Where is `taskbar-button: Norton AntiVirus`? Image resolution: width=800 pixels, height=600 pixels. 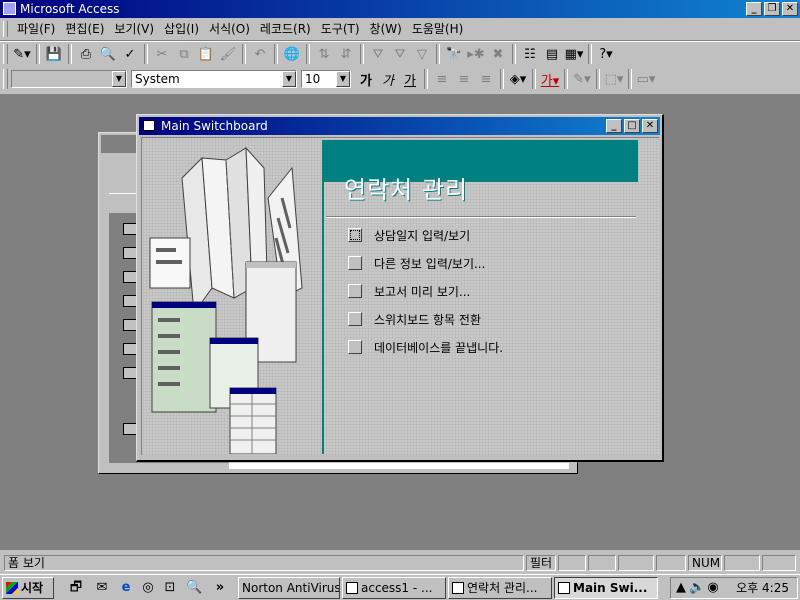
taskbar-button: Norton AntiVirus is located at coordinates (289, 588).